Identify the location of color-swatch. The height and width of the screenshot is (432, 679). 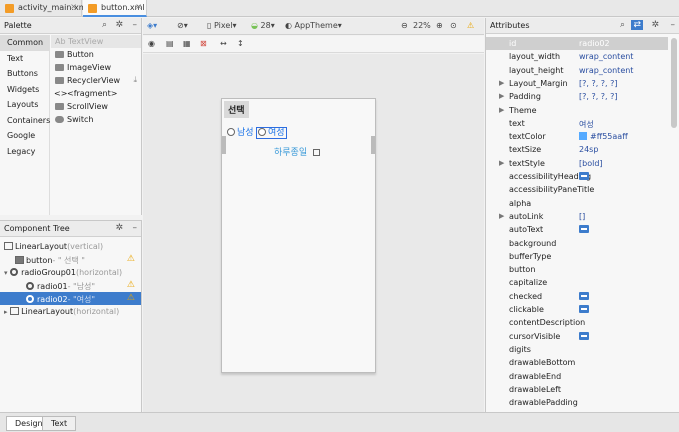
(583, 136).